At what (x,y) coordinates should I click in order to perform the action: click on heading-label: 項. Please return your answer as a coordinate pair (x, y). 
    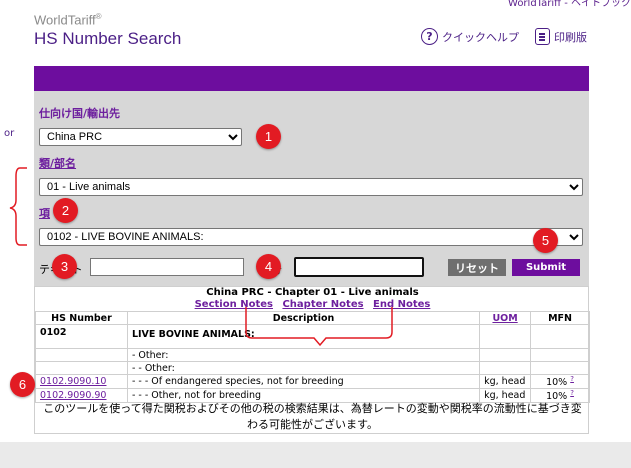
    Looking at the image, I should click on (44, 213).